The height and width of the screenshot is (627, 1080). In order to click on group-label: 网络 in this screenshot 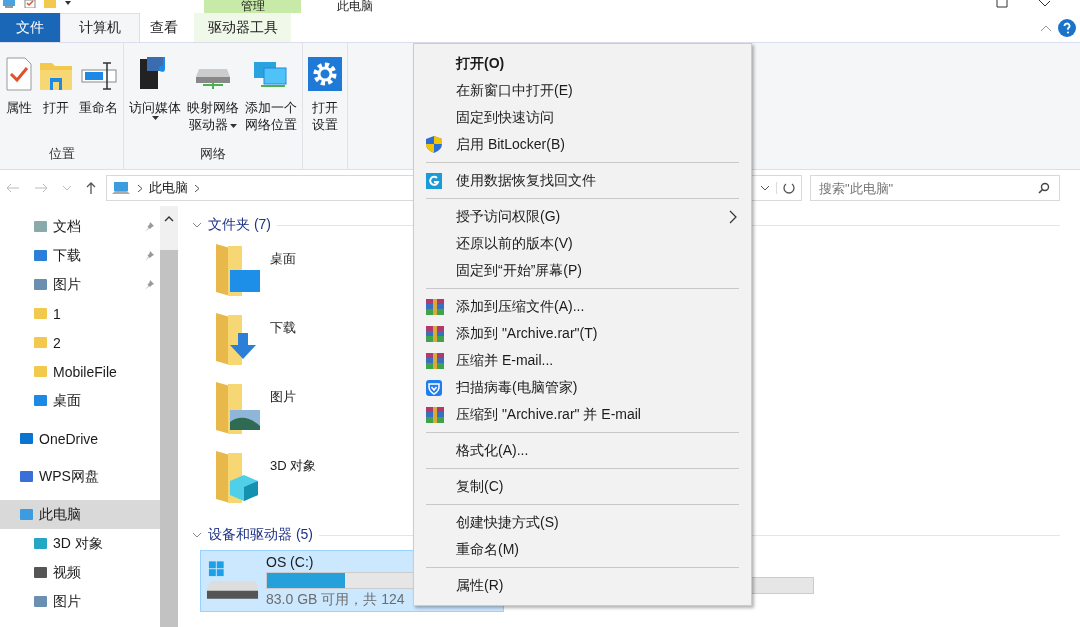, I will do `click(213, 154)`.